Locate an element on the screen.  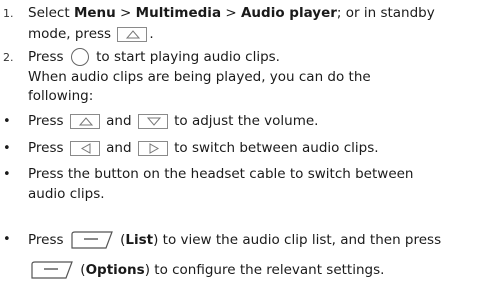
menu-label: Menu is located at coordinates (94, 13).